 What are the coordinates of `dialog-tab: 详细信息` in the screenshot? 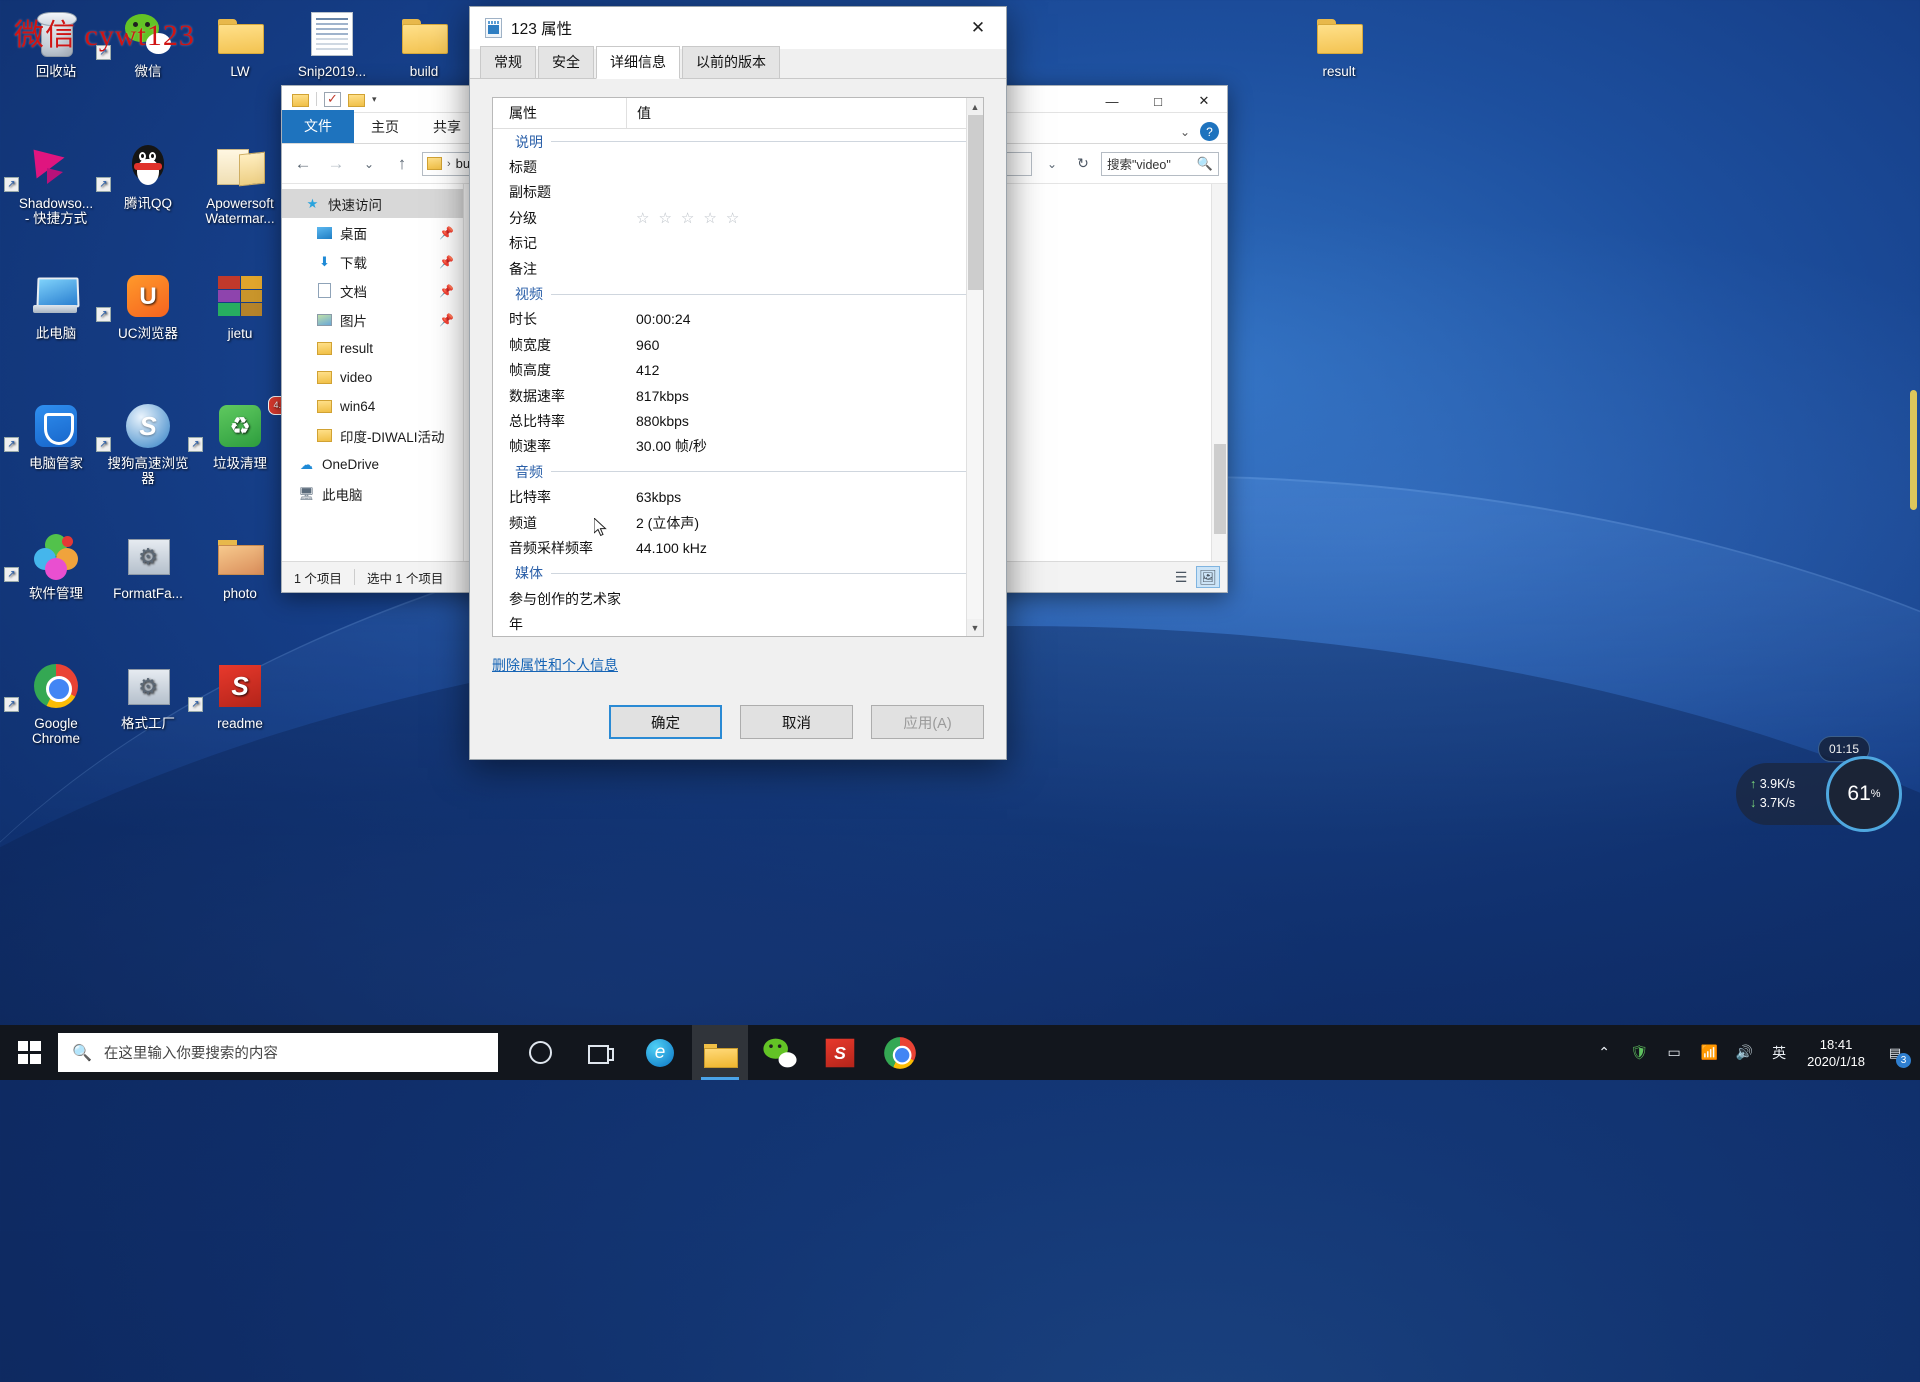 It's located at (638, 62).